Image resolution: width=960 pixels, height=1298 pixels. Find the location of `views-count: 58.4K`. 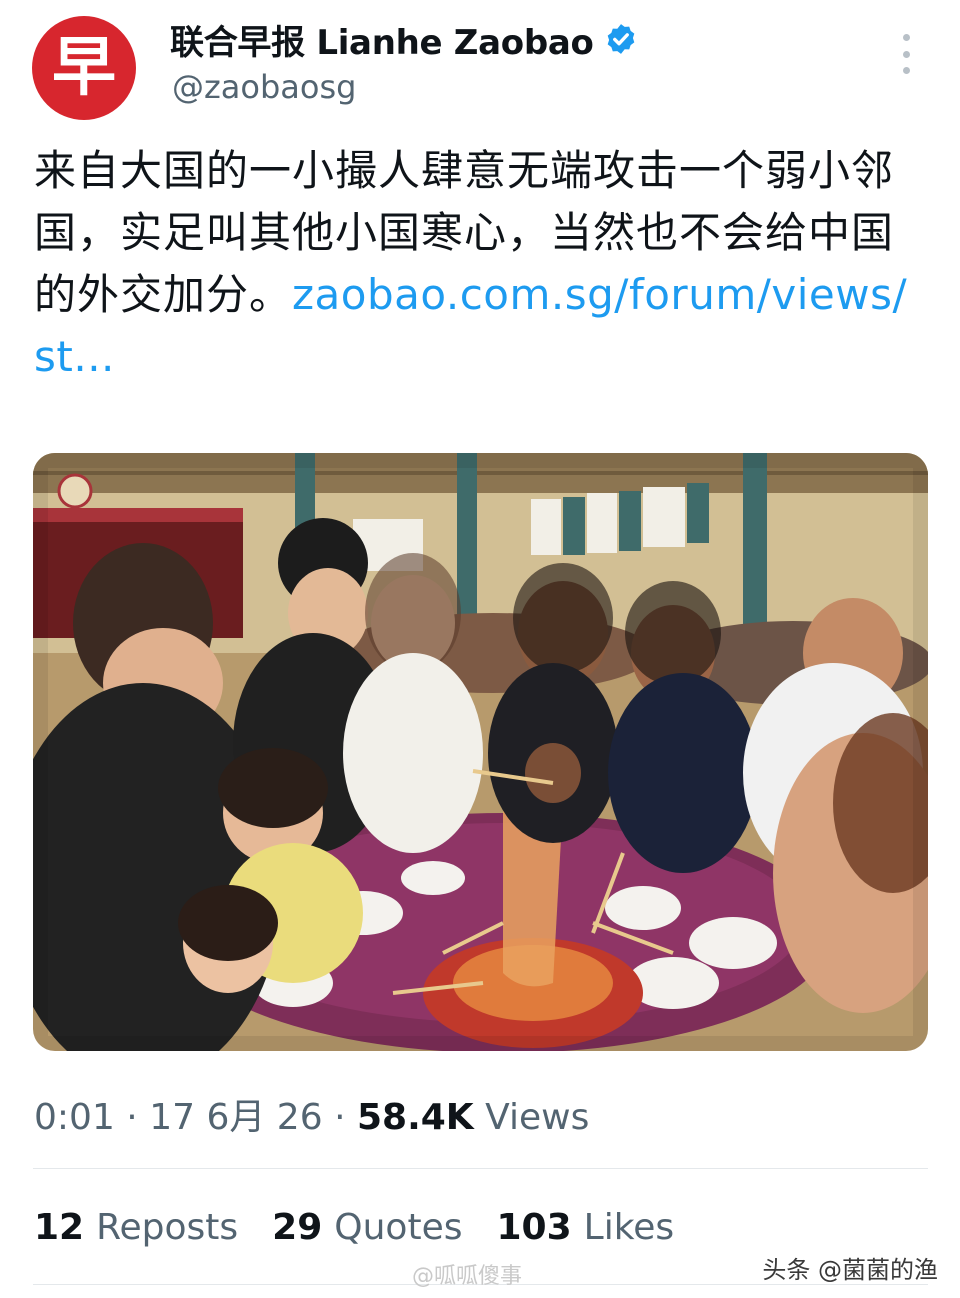

views-count: 58.4K is located at coordinates (415, 1117).